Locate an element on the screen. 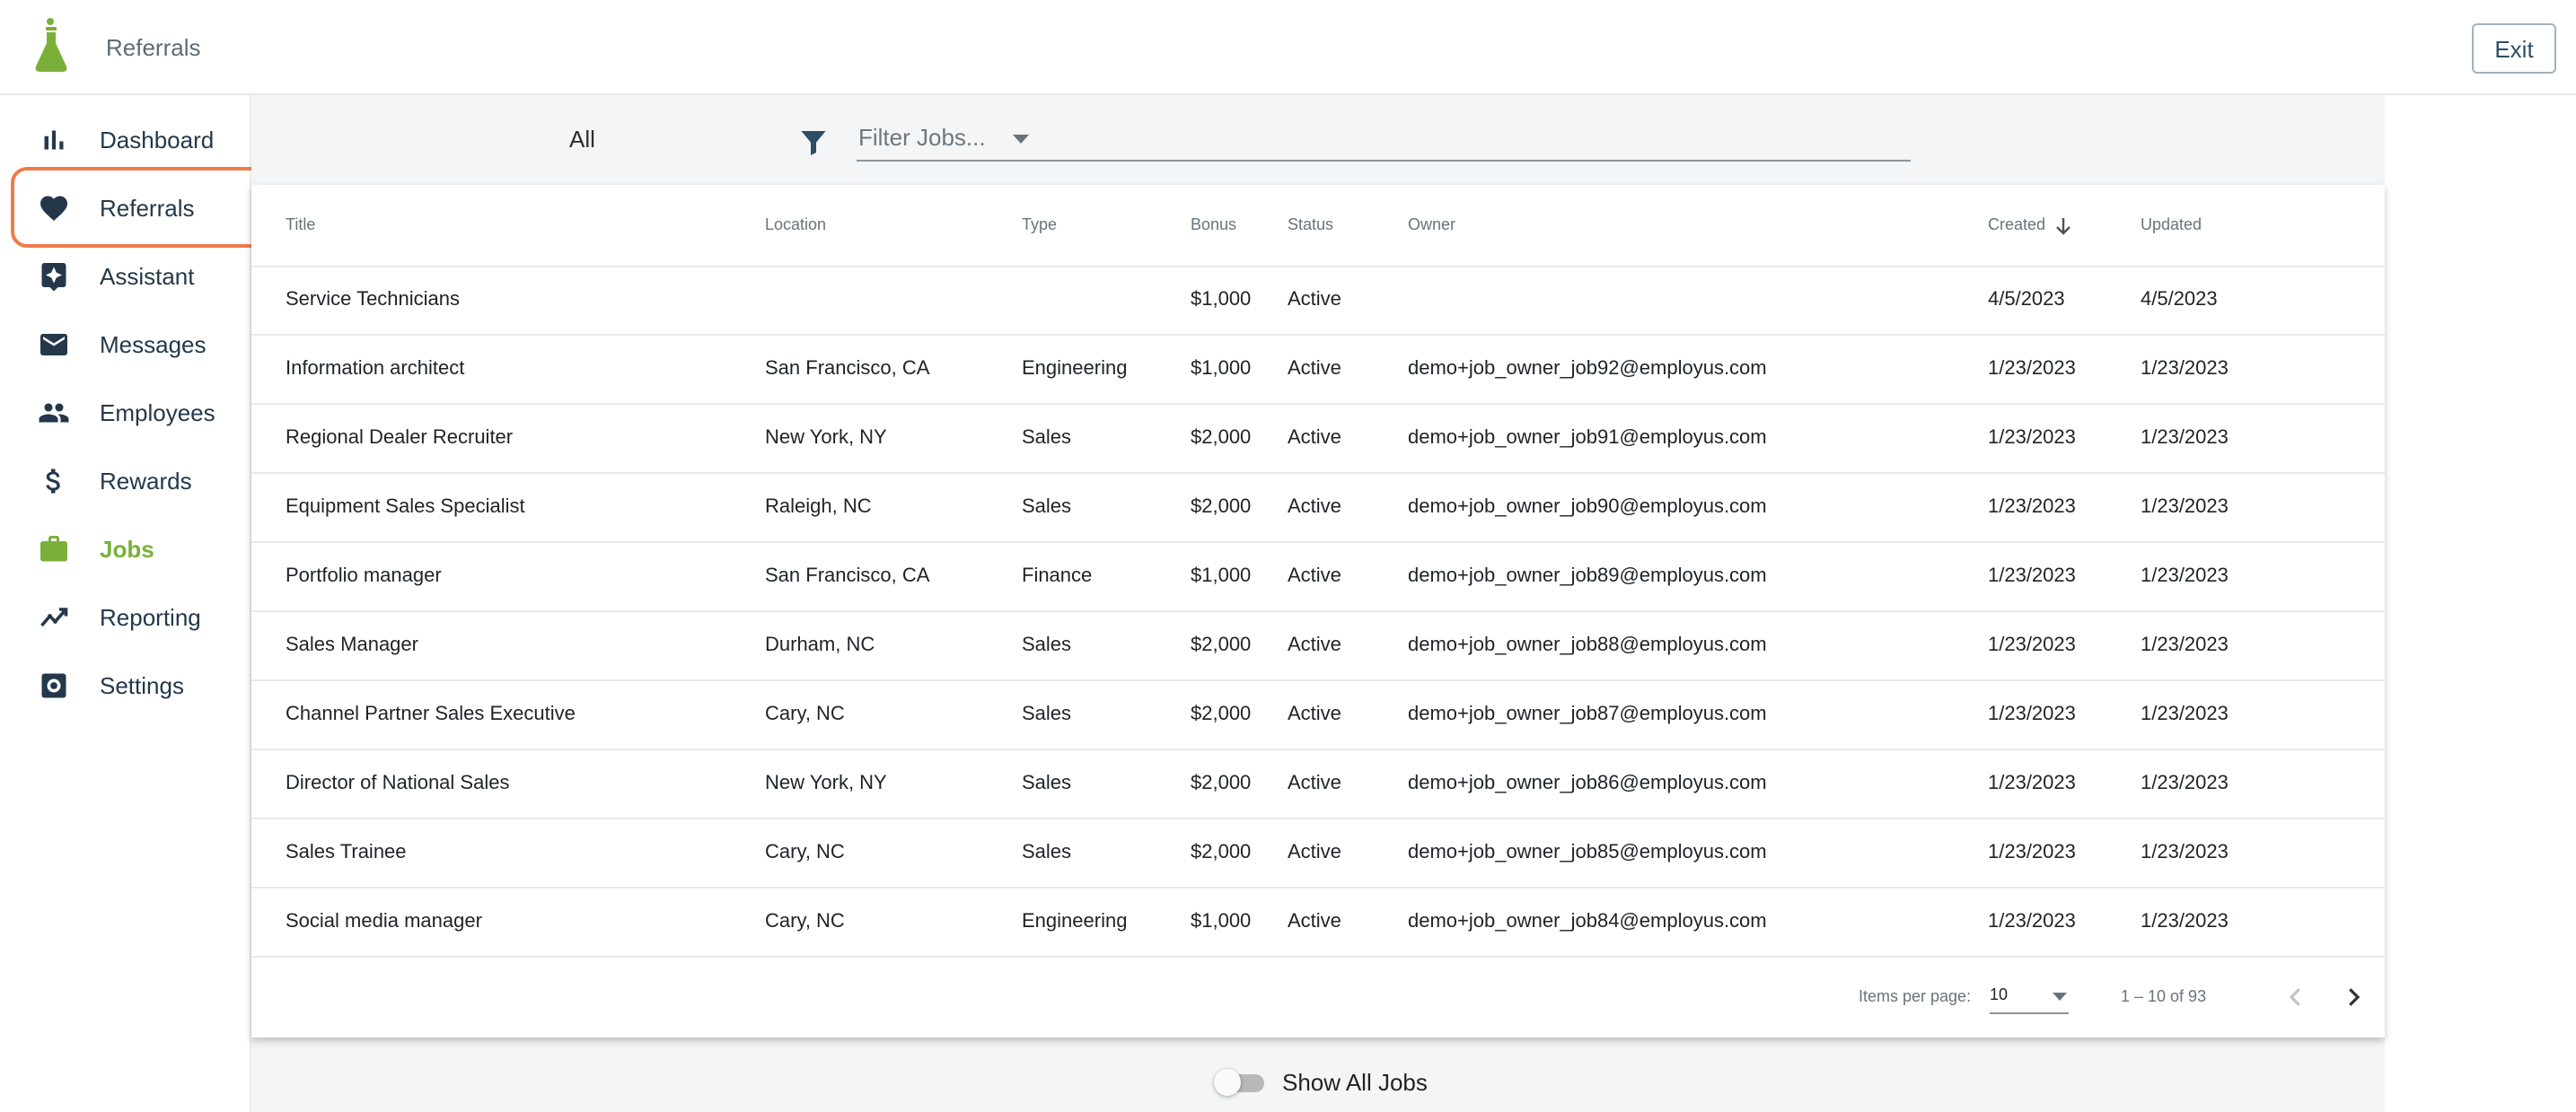  sidebar-item-assistant: Assistant is located at coordinates (125, 277).